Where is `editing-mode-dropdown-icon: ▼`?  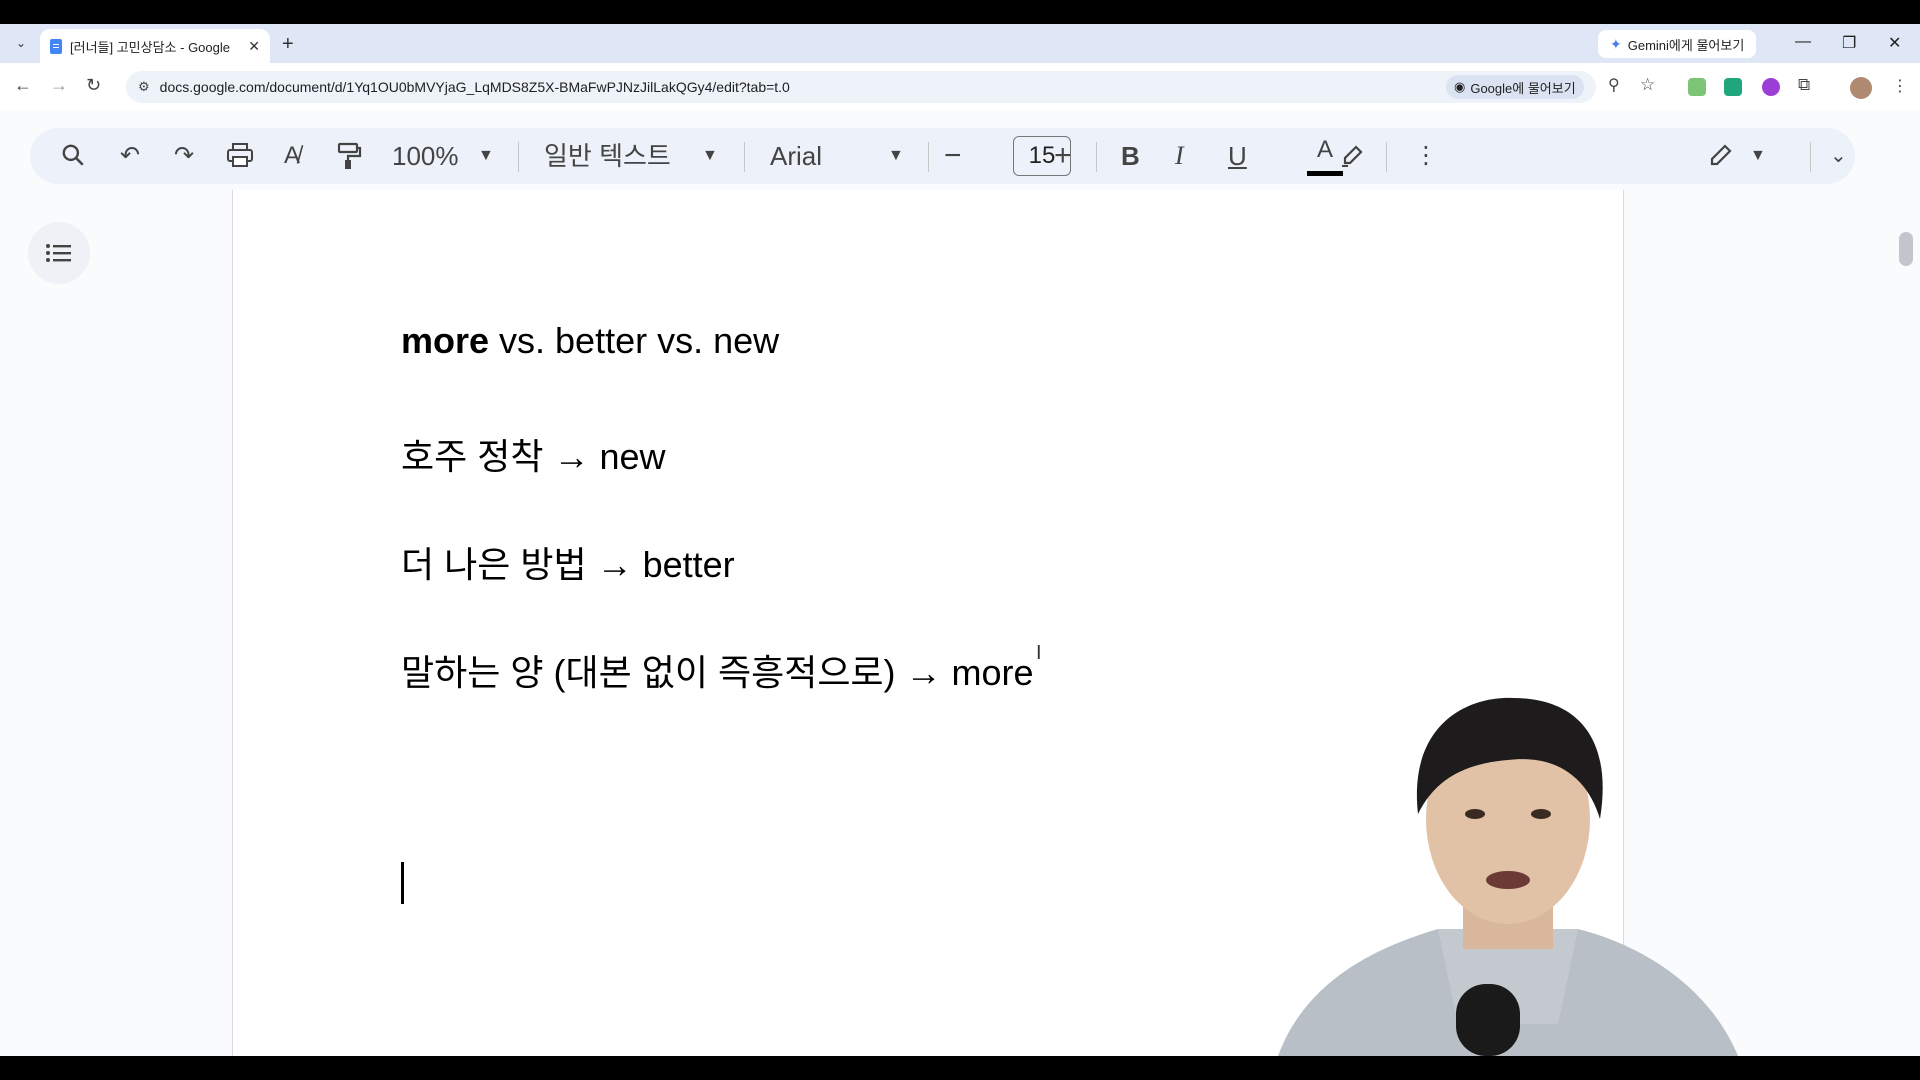
editing-mode-dropdown-icon: ▼ is located at coordinates (1758, 156).